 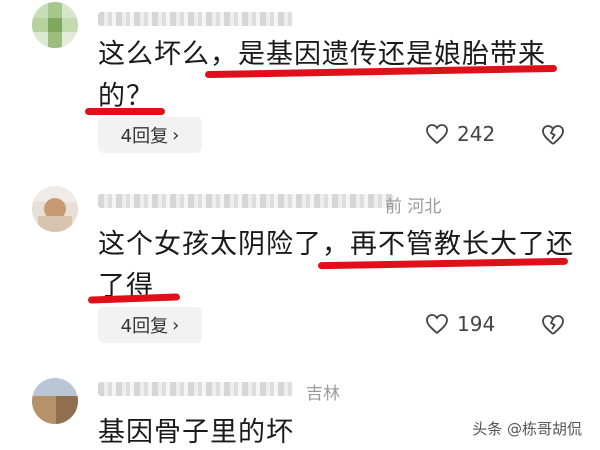 What do you see at coordinates (323, 394) in the screenshot?
I see `location-label: 吉林` at bounding box center [323, 394].